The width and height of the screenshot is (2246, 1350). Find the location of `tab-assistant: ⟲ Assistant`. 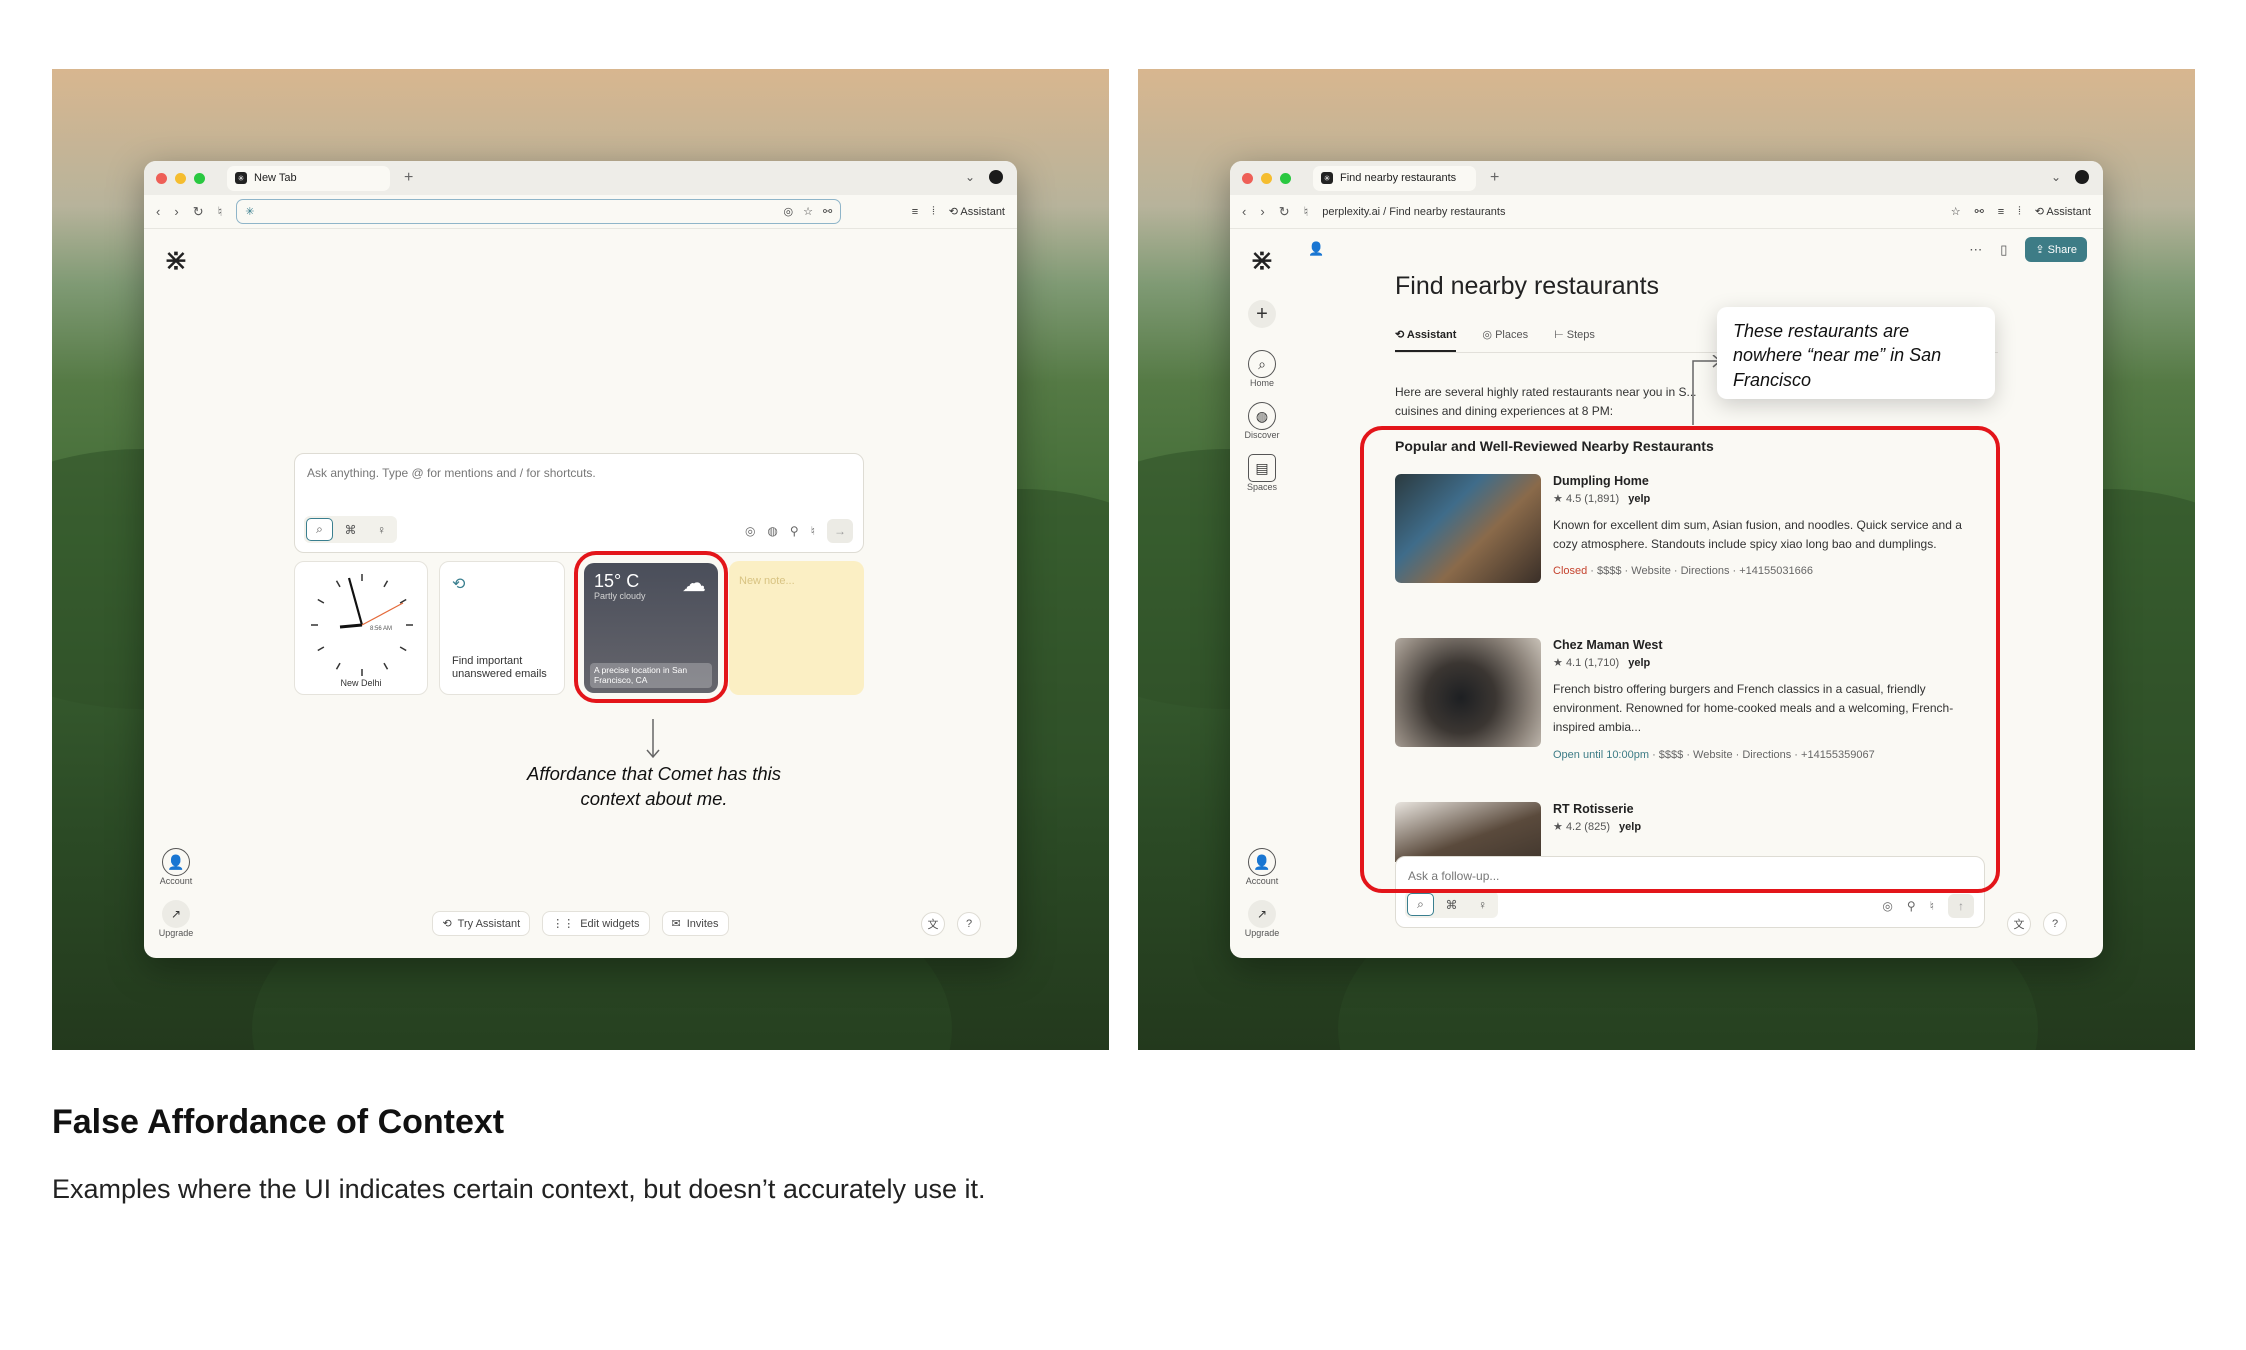

tab-assistant: ⟲ Assistant is located at coordinates (1426, 340).